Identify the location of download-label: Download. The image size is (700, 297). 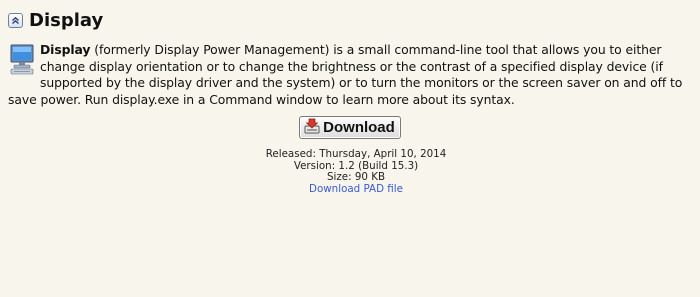
(359, 127).